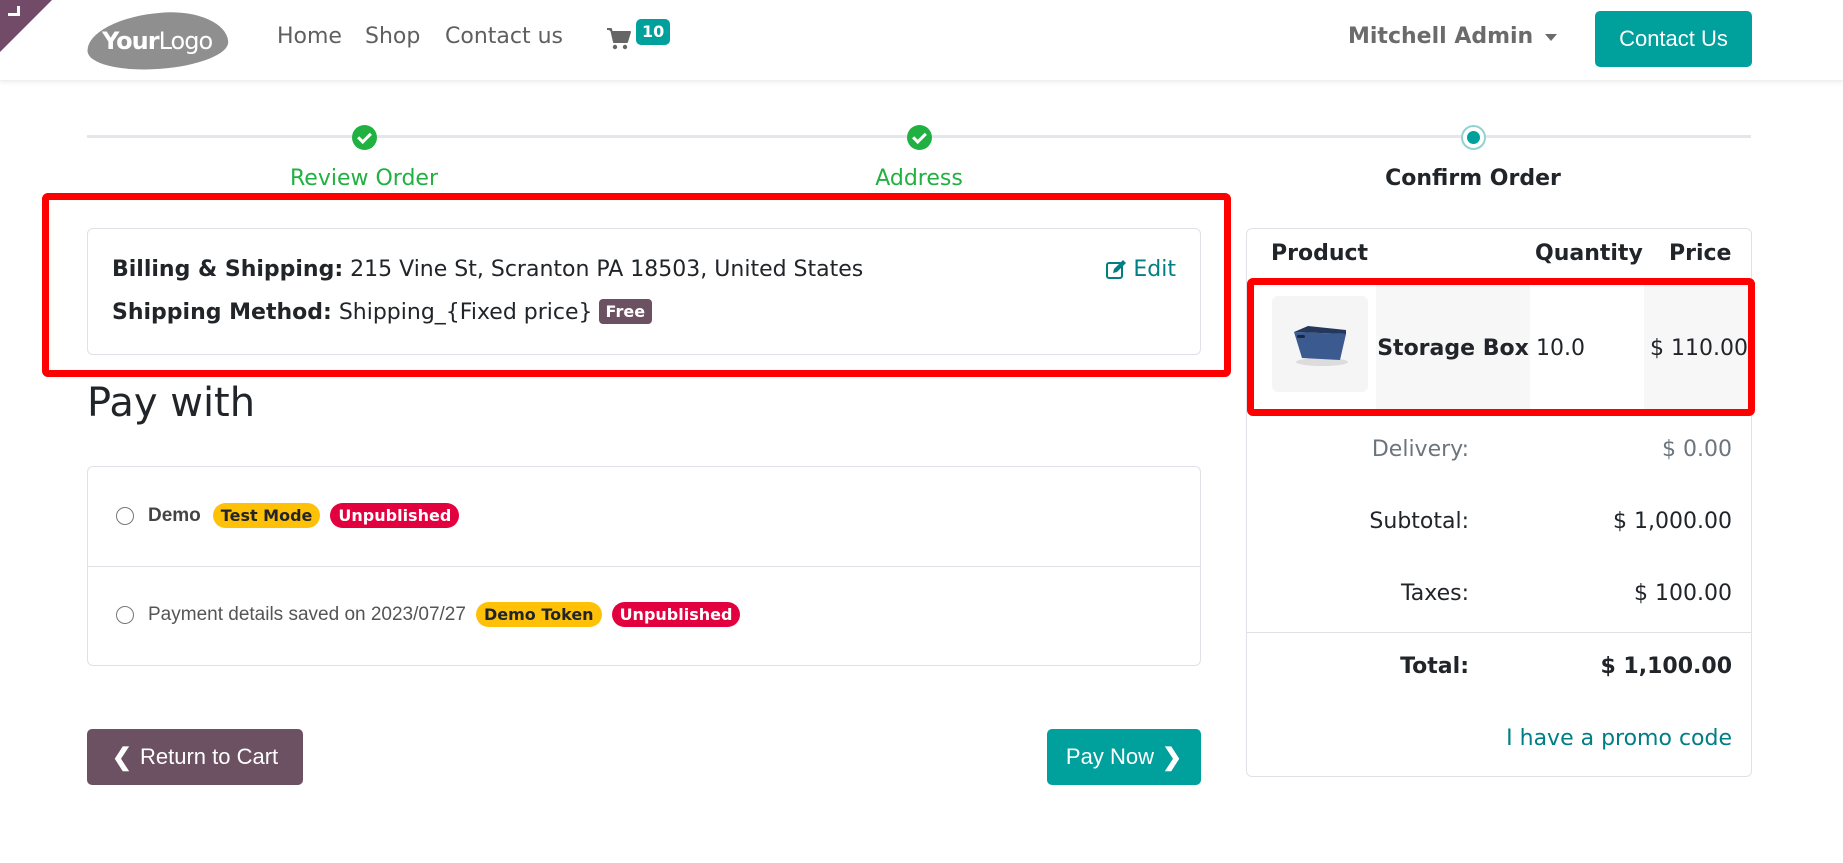 The width and height of the screenshot is (1843, 863). Describe the element at coordinates (1589, 253) in the screenshot. I see `column-header-quantity: Quantity` at that location.